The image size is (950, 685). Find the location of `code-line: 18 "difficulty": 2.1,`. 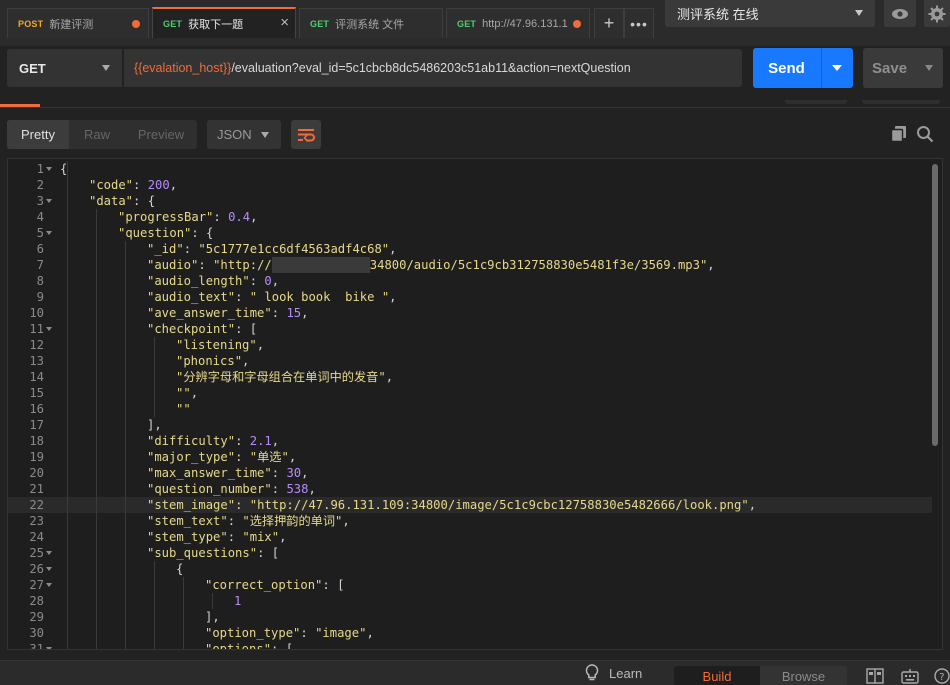

code-line: 18 "difficulty": 2.1, is located at coordinates (470, 441).